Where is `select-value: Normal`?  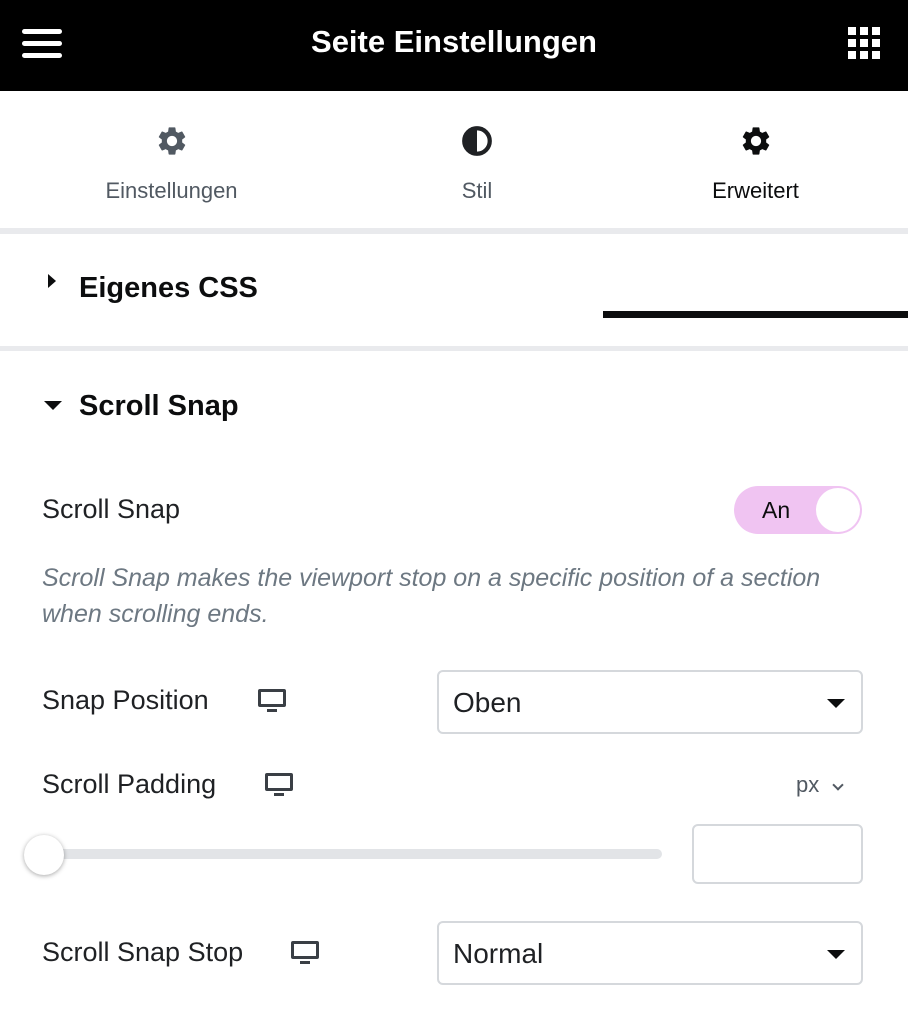 select-value: Normal is located at coordinates (498, 953).